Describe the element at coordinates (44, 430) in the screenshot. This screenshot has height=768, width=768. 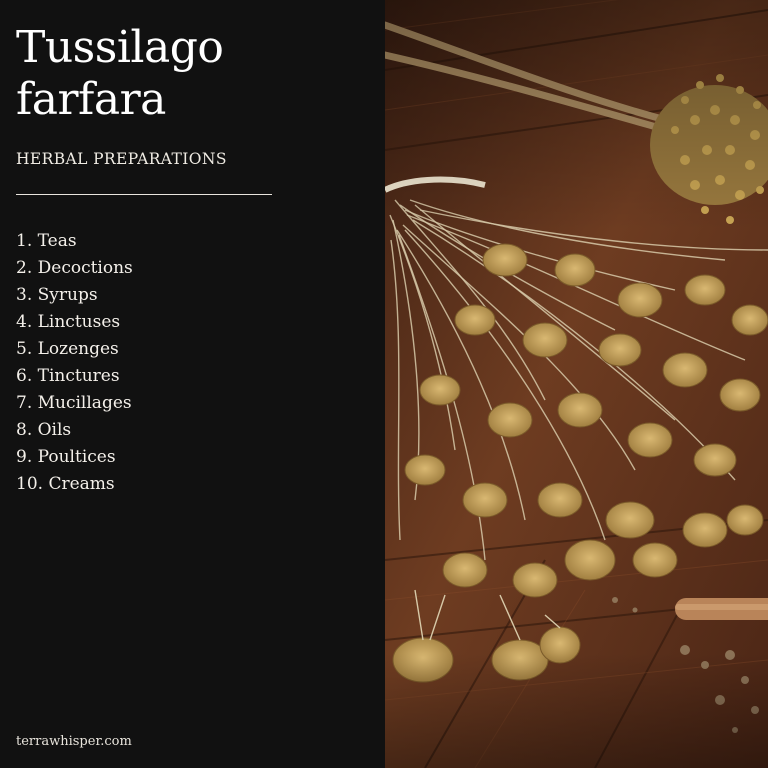
I see `preparation-item: 8. Oils` at that location.